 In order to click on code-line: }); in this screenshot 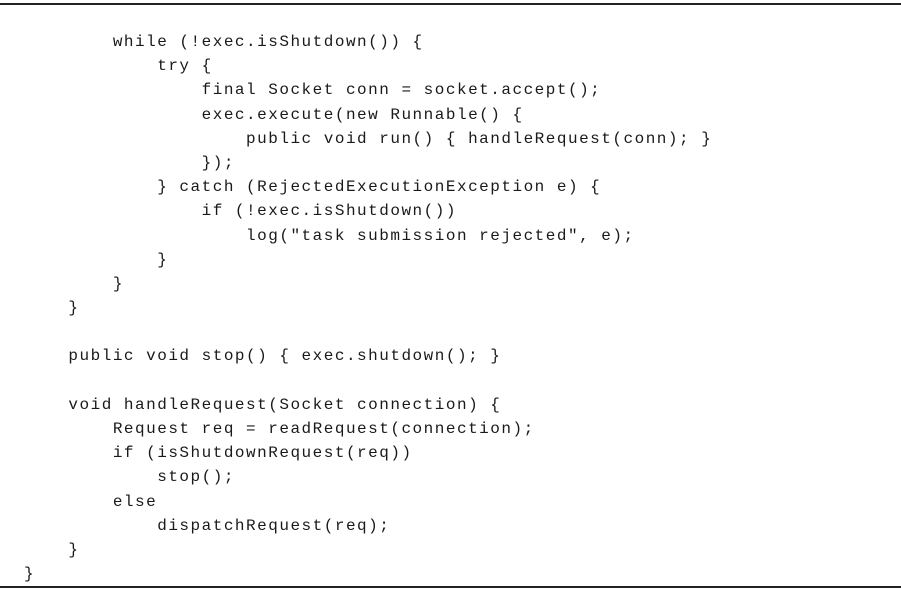, I will do `click(129, 162)`.